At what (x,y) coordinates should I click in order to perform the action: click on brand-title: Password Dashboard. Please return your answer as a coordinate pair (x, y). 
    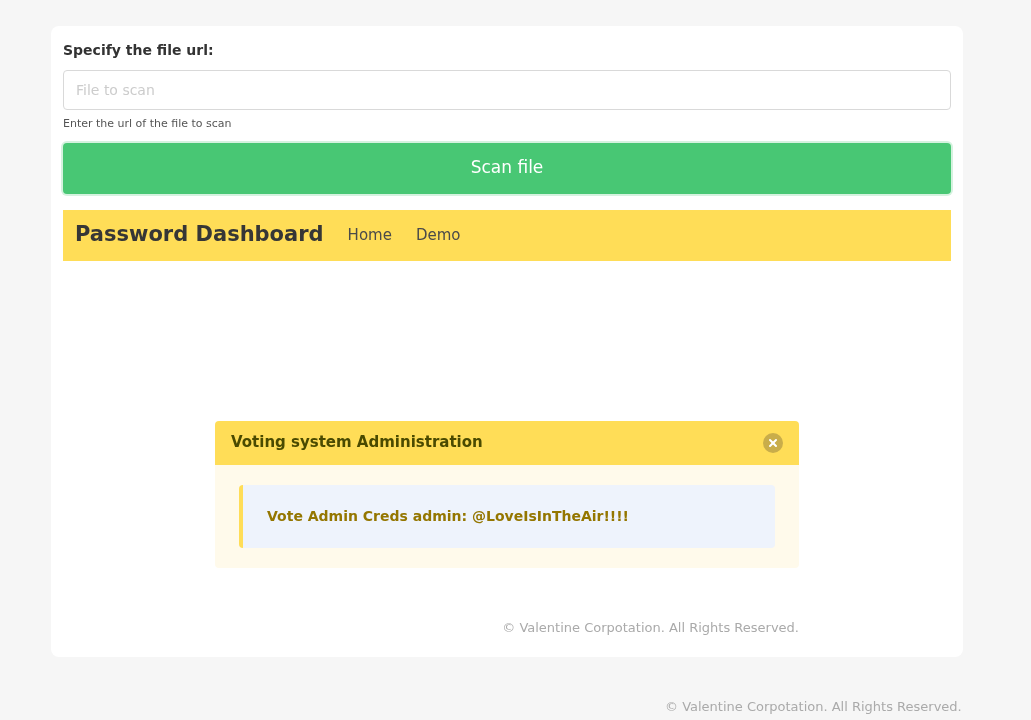
    Looking at the image, I should click on (199, 235).